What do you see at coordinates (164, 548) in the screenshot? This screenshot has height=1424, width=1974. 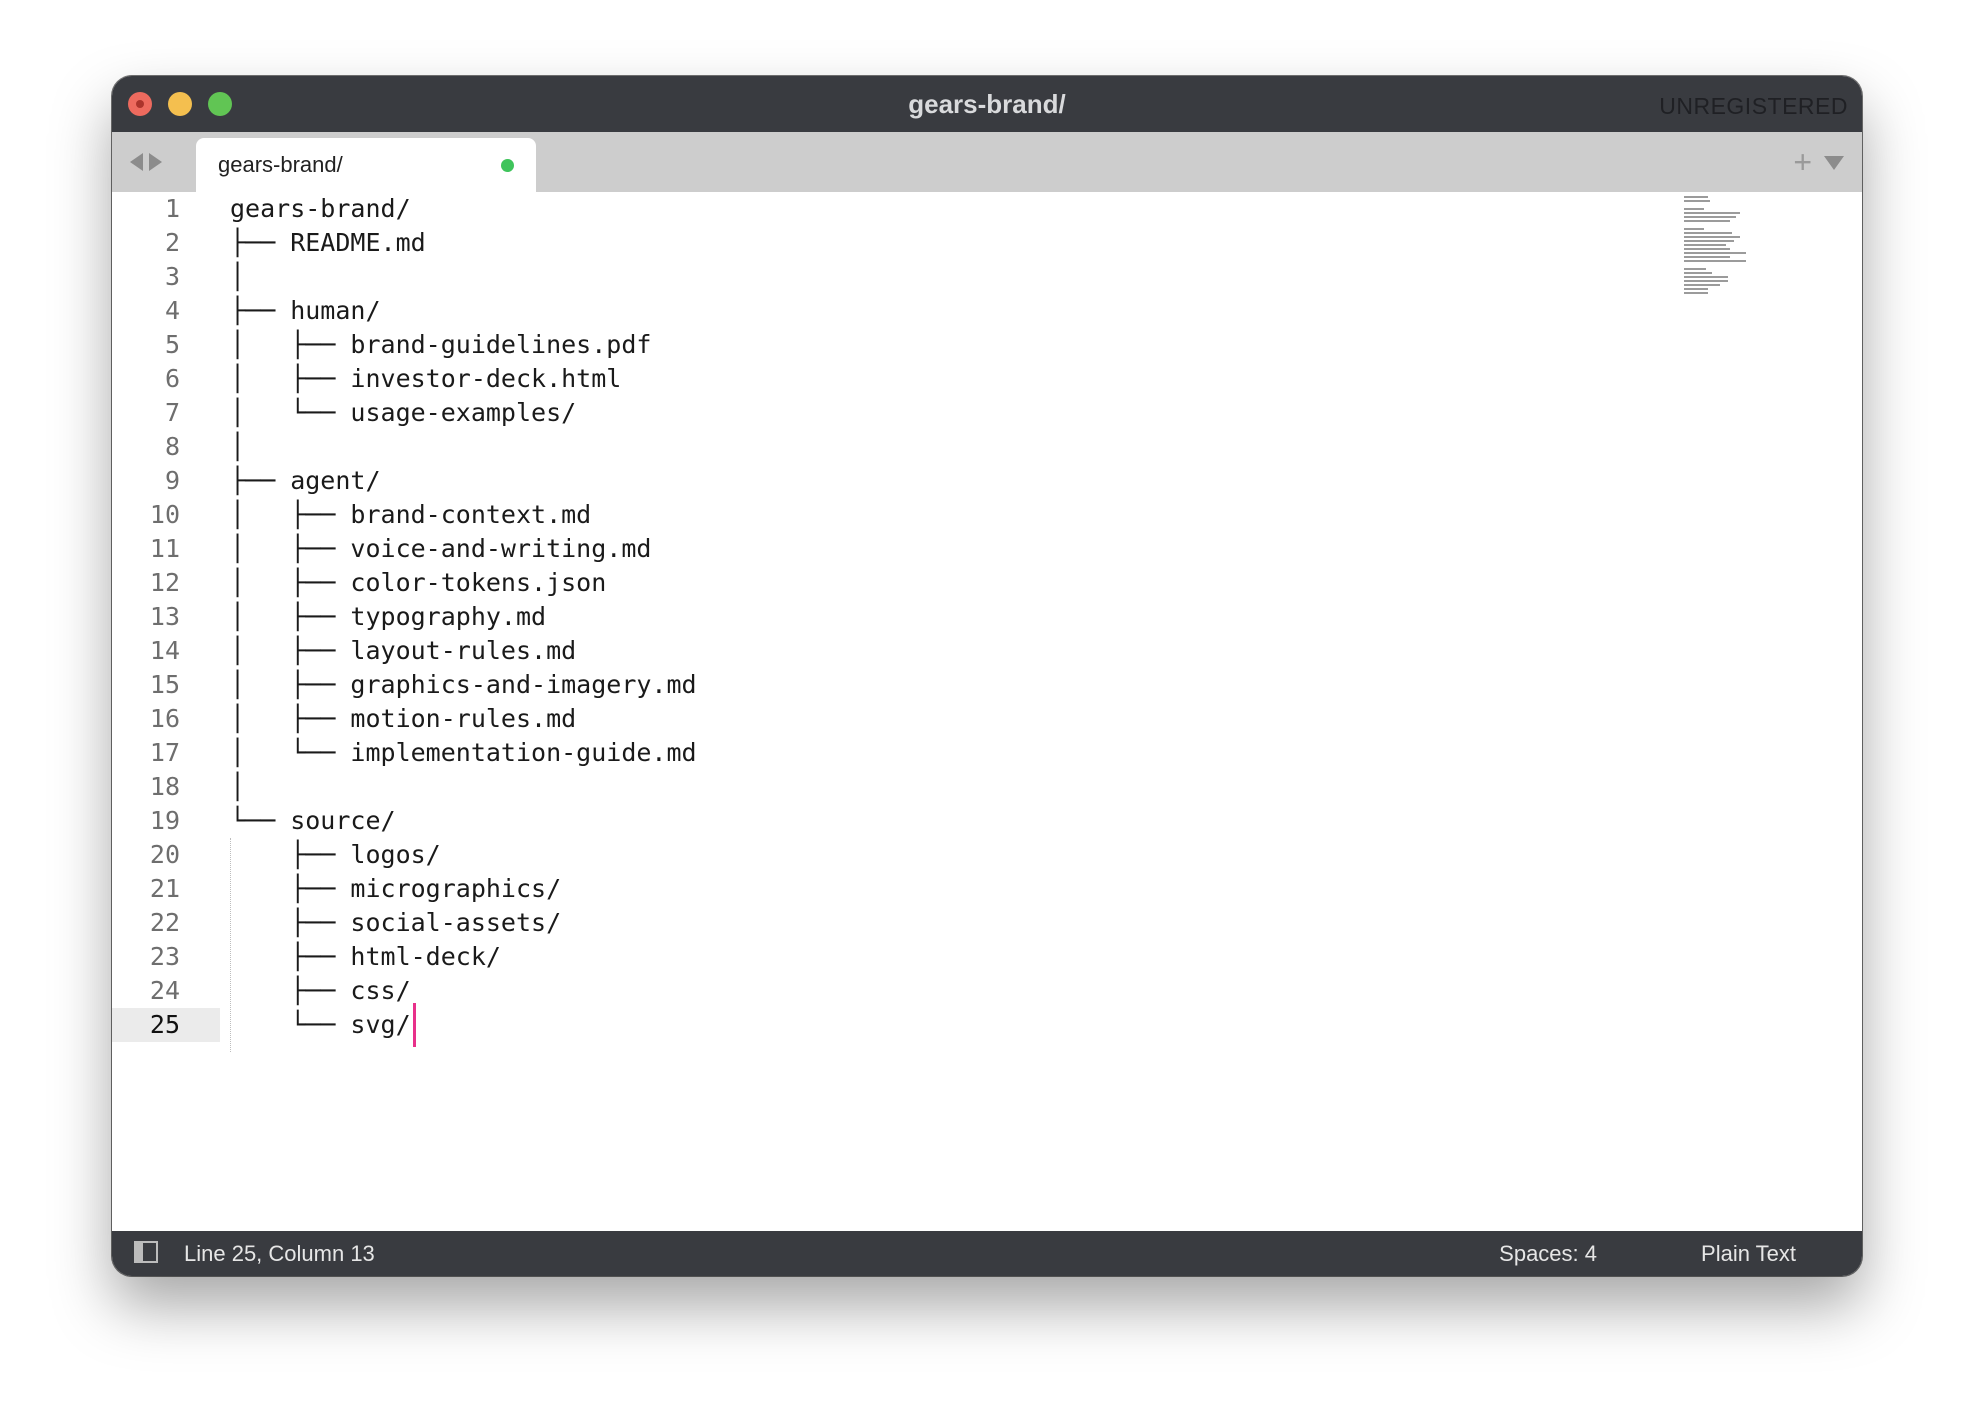 I see `line-number: 11` at bounding box center [164, 548].